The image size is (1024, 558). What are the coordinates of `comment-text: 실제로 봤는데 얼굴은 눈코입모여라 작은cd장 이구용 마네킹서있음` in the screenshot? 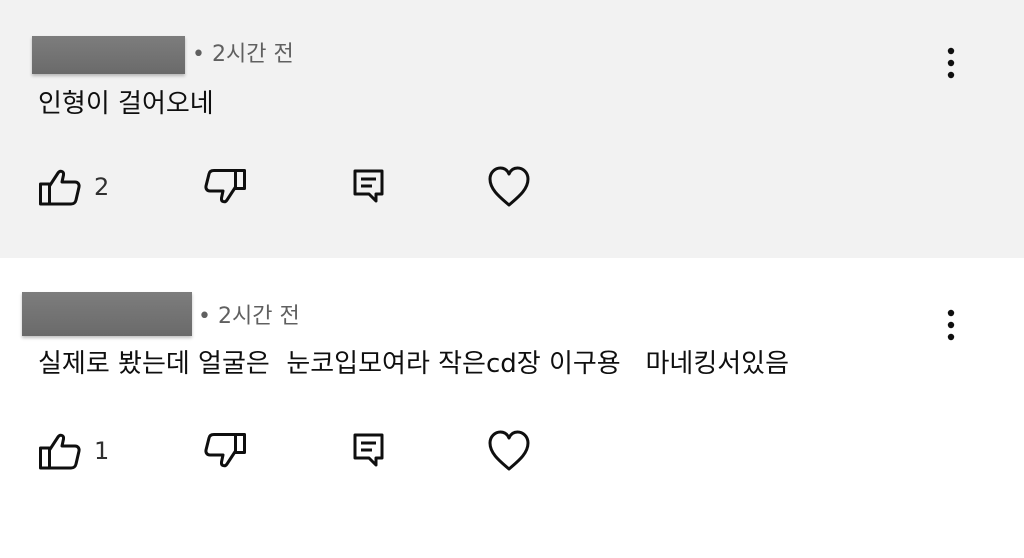 It's located at (414, 364).